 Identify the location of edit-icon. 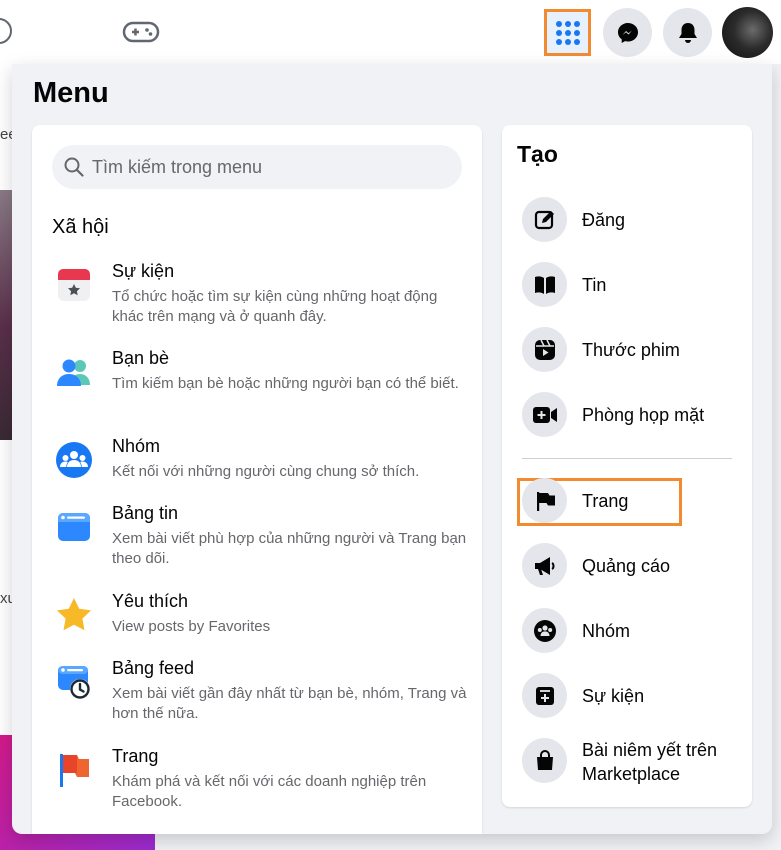
(544, 219).